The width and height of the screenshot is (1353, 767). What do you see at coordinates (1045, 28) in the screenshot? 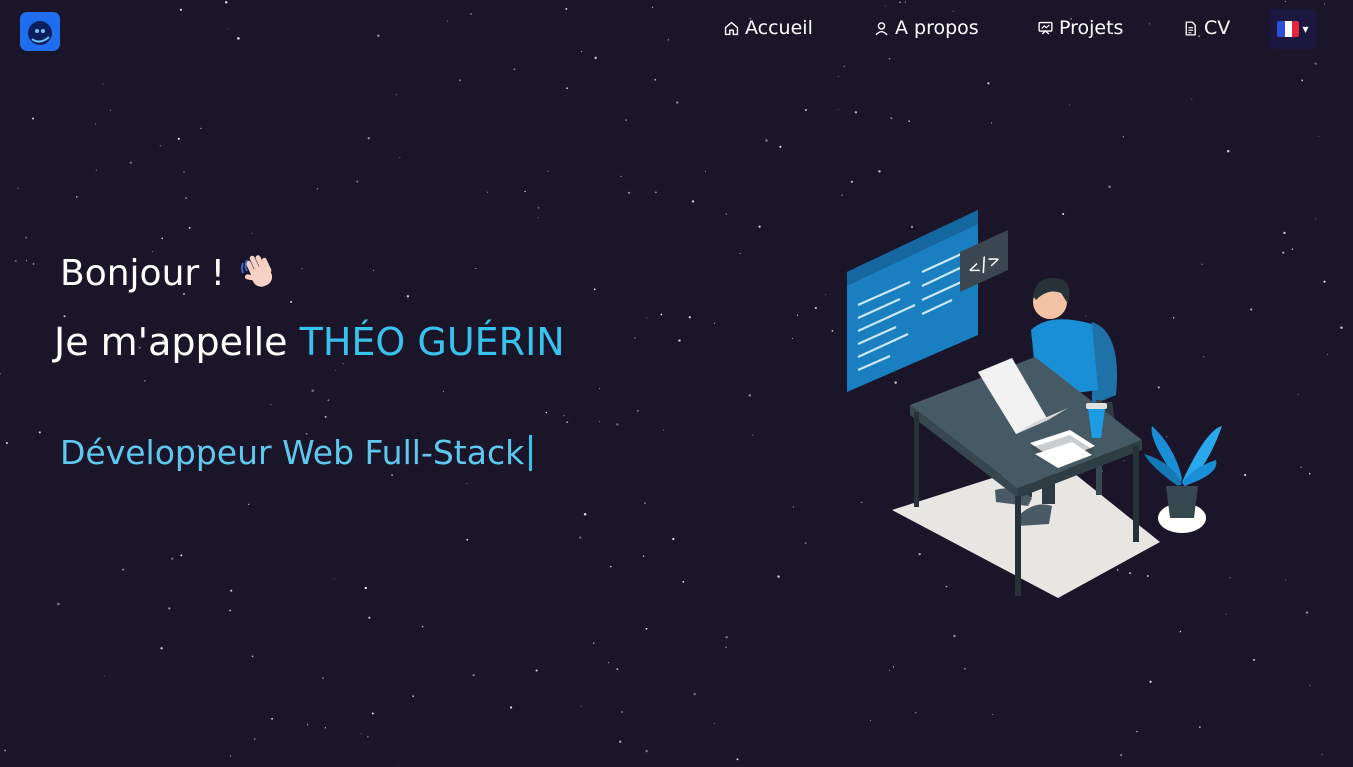
I see `presentation-icon` at bounding box center [1045, 28].